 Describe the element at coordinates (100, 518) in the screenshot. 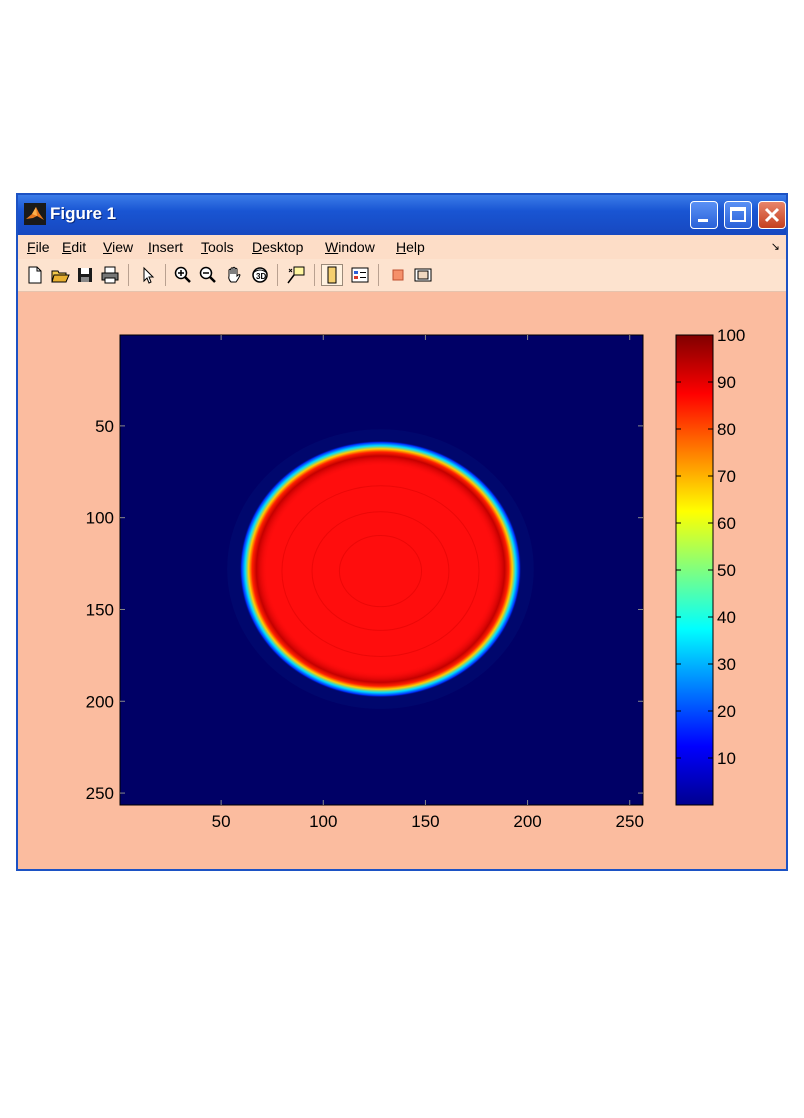

I see `y-tick-label: 100` at that location.